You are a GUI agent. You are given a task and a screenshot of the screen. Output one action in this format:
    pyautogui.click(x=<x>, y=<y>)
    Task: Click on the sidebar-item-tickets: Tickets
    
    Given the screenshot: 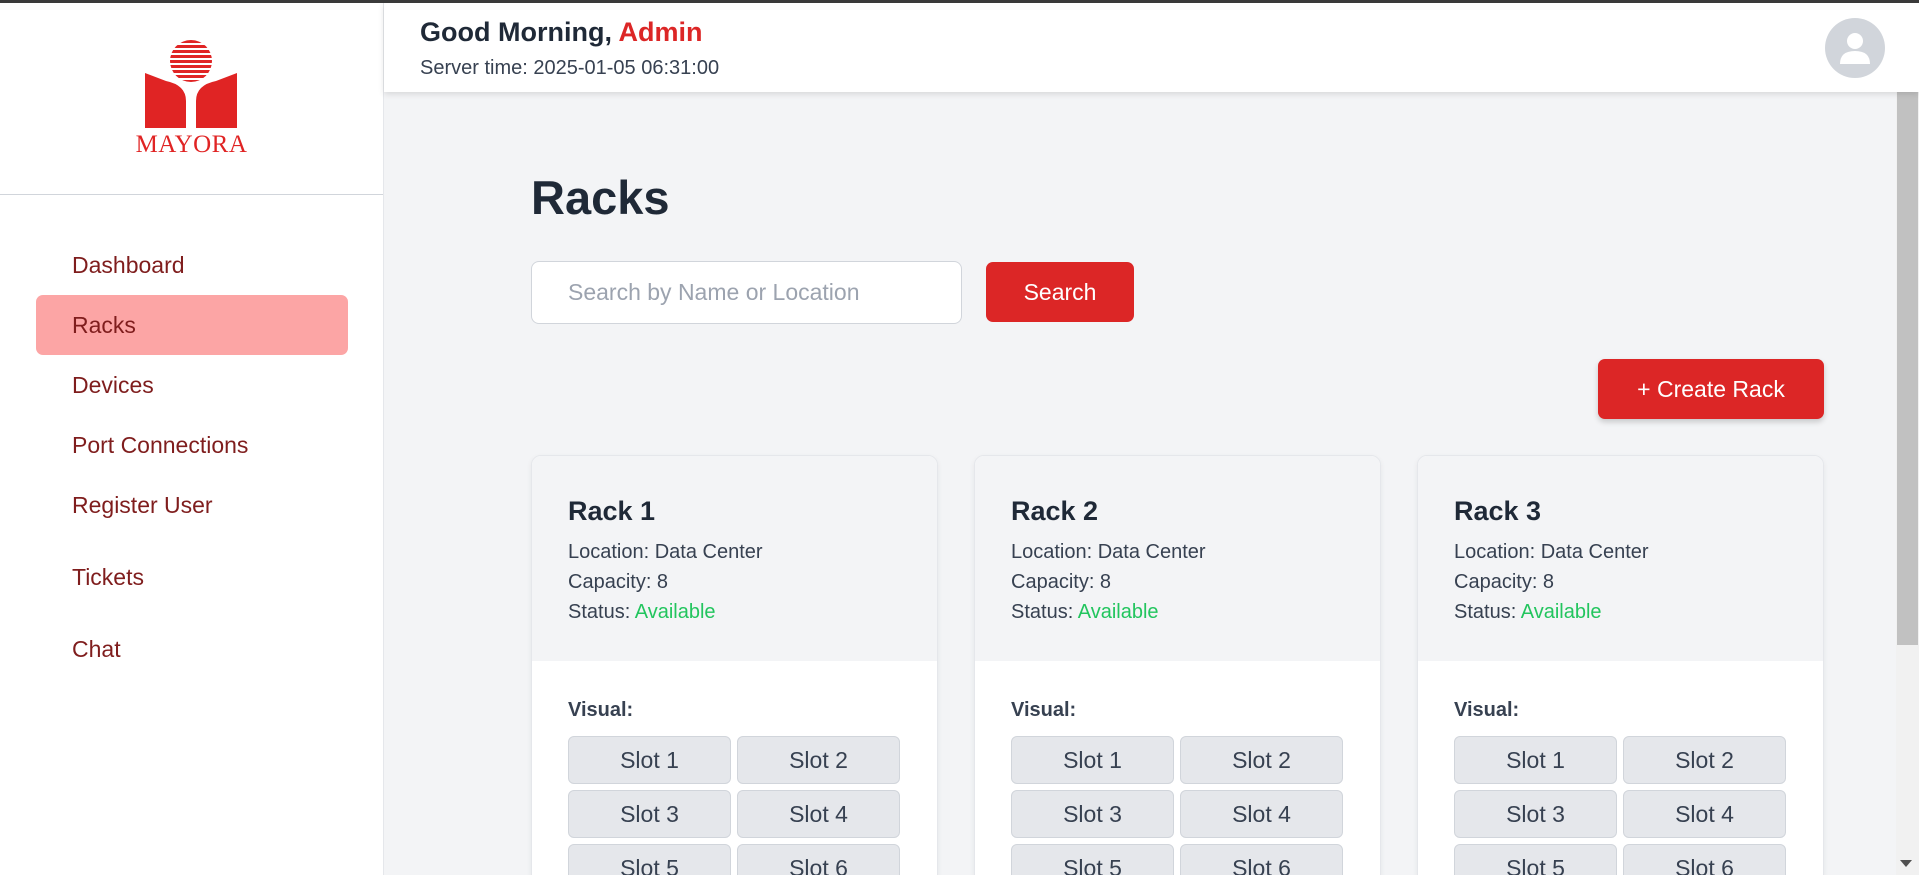 What is the action you would take?
    pyautogui.click(x=192, y=577)
    